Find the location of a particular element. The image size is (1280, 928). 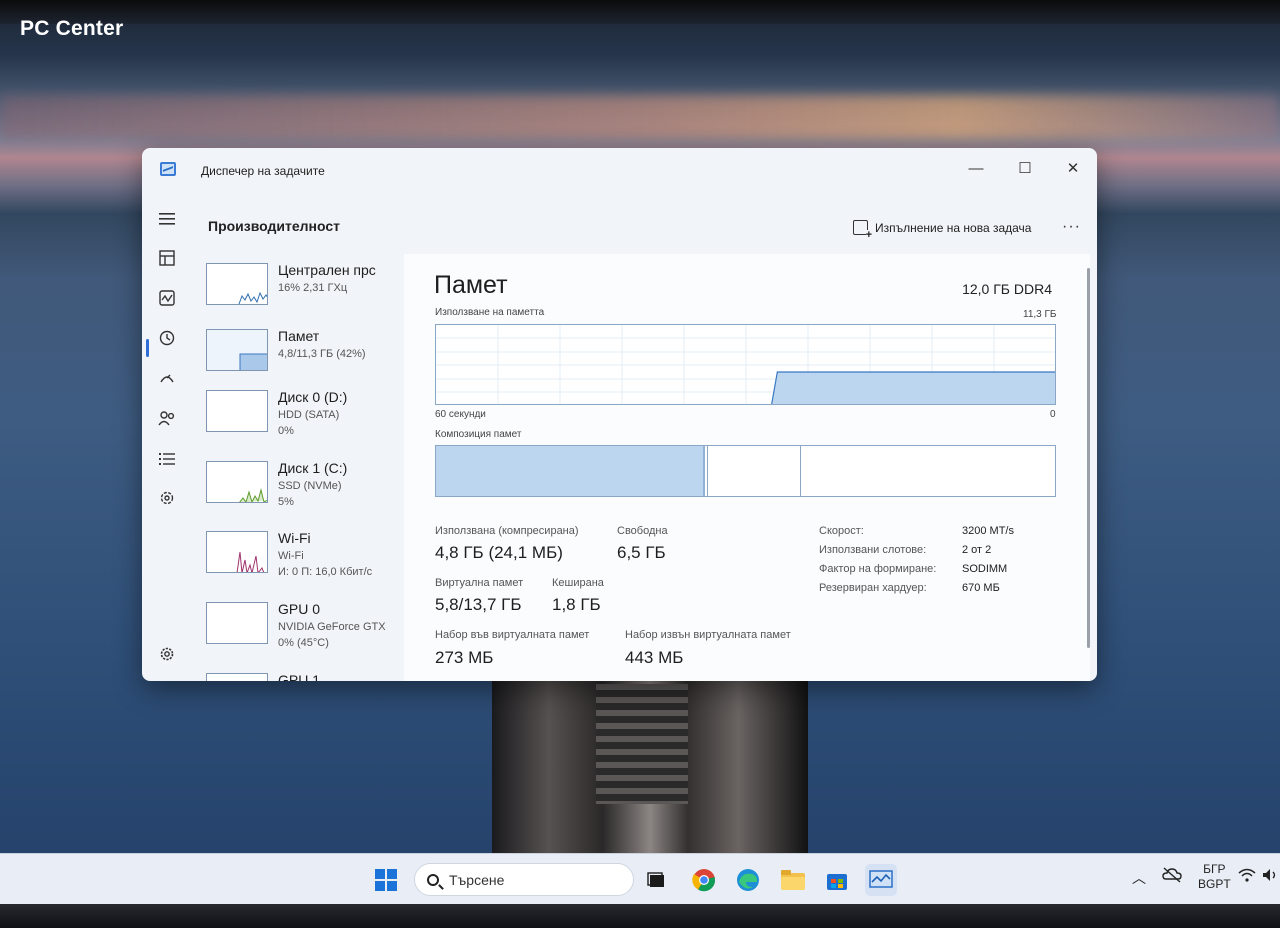

nav-active-indicator is located at coordinates (147, 348).